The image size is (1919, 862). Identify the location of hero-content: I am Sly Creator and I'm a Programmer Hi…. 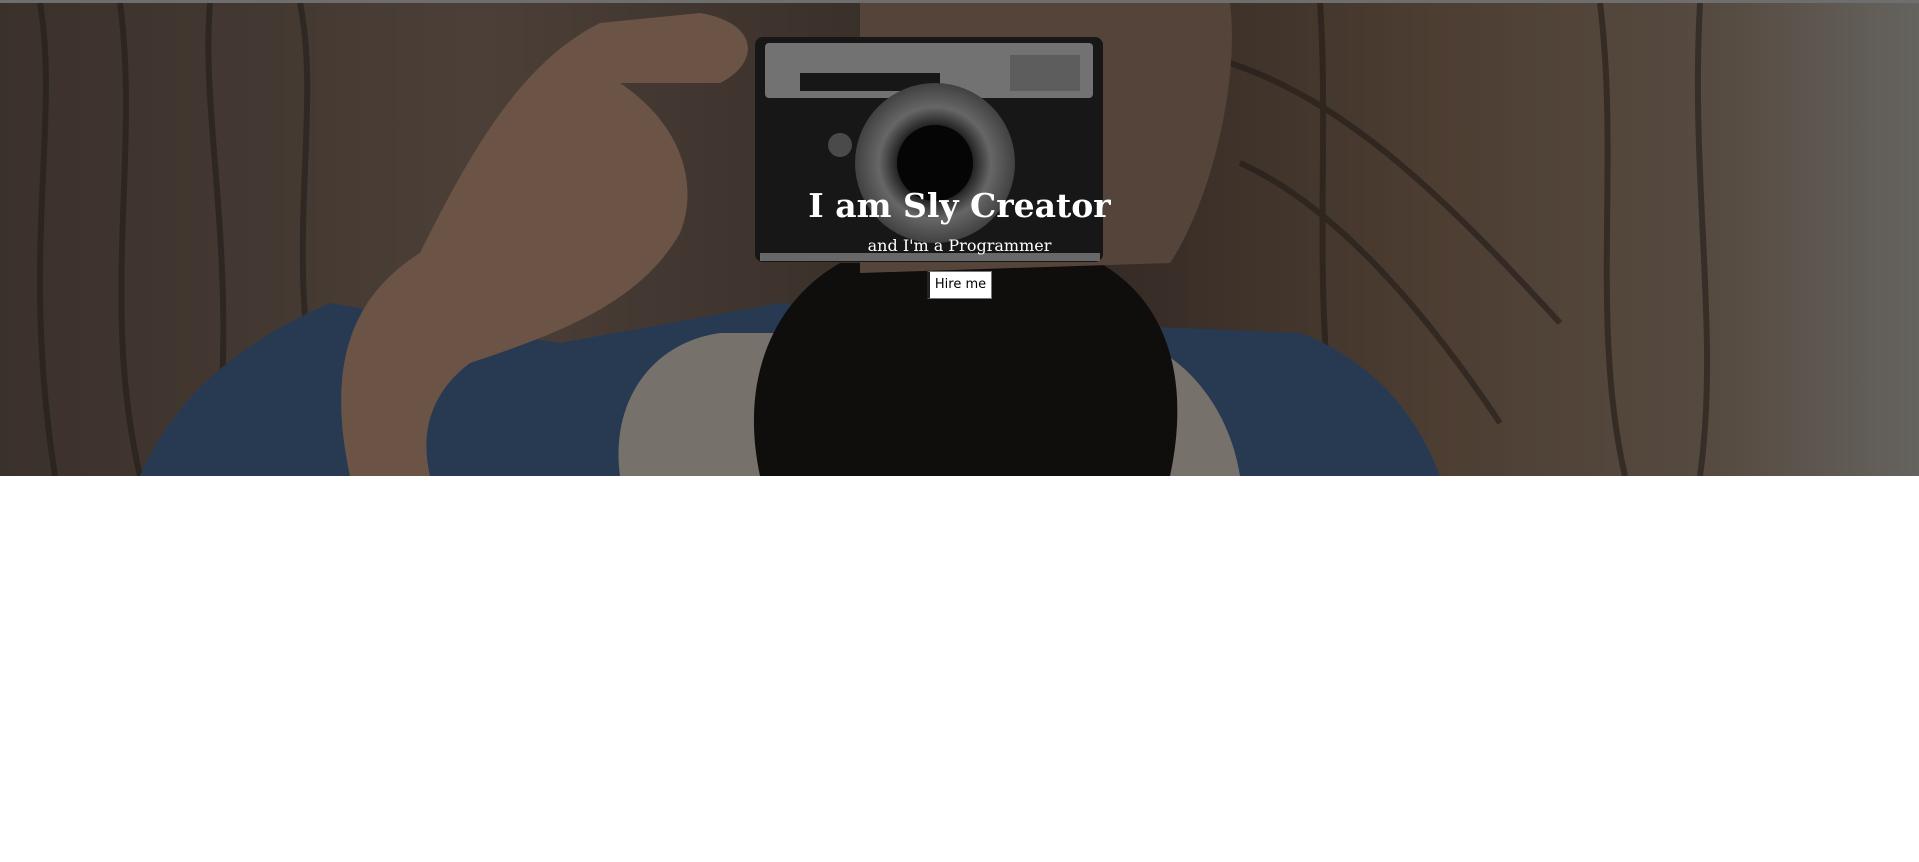
(959, 241).